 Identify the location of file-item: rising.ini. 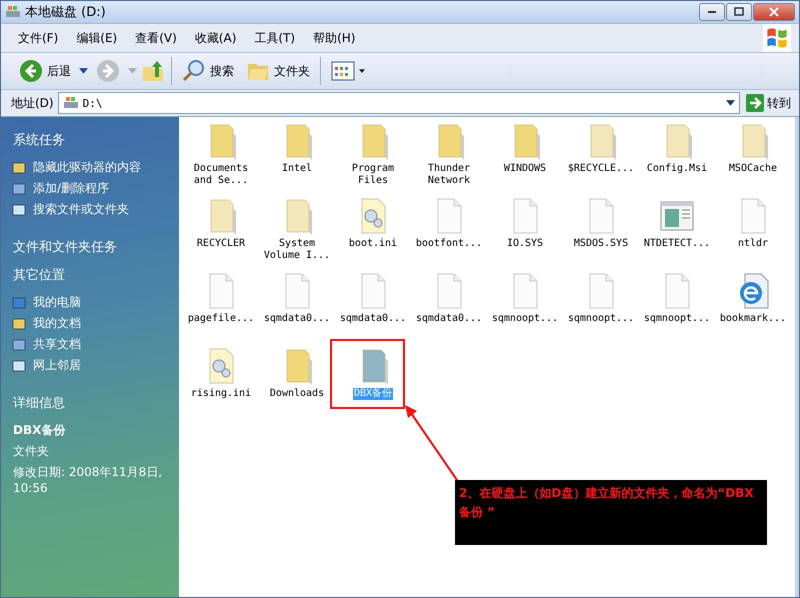
(221, 383).